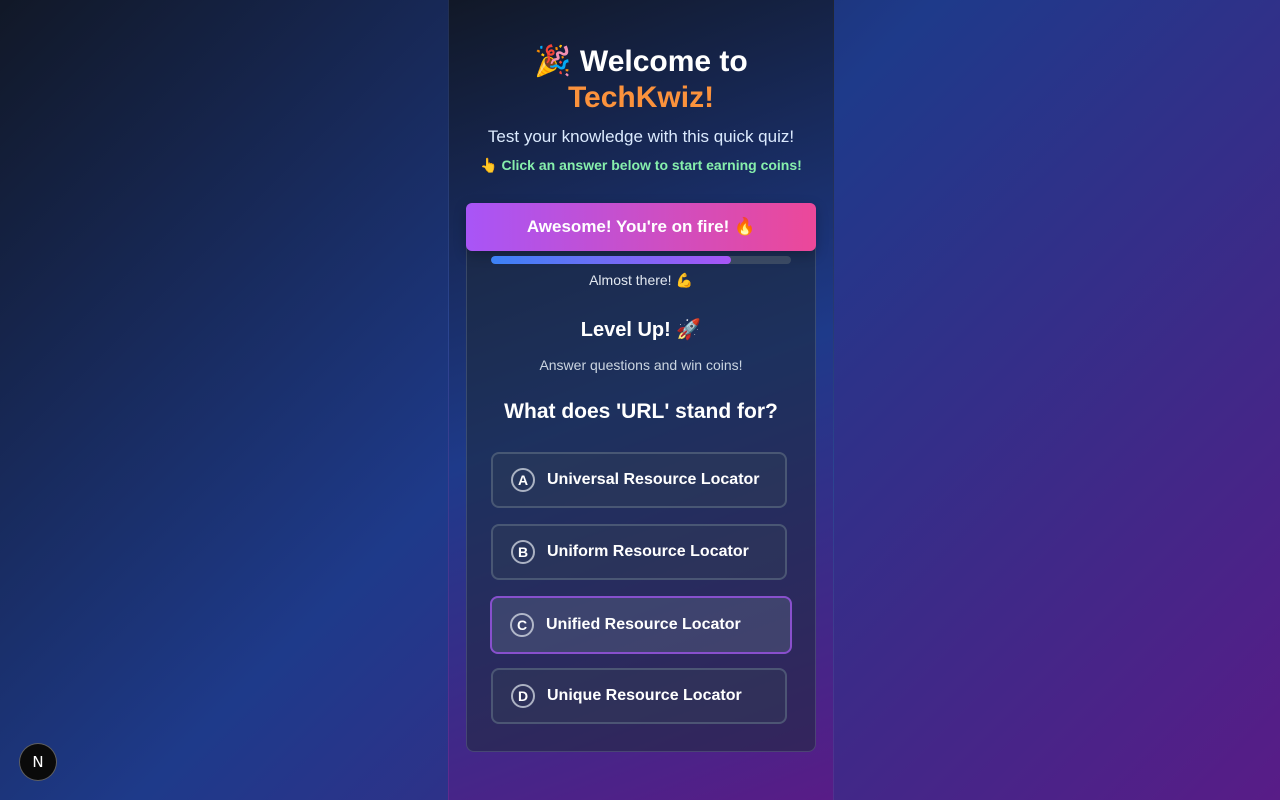 The image size is (1280, 800). I want to click on answer-option-d: D Unique Resource Locator, so click(639, 696).